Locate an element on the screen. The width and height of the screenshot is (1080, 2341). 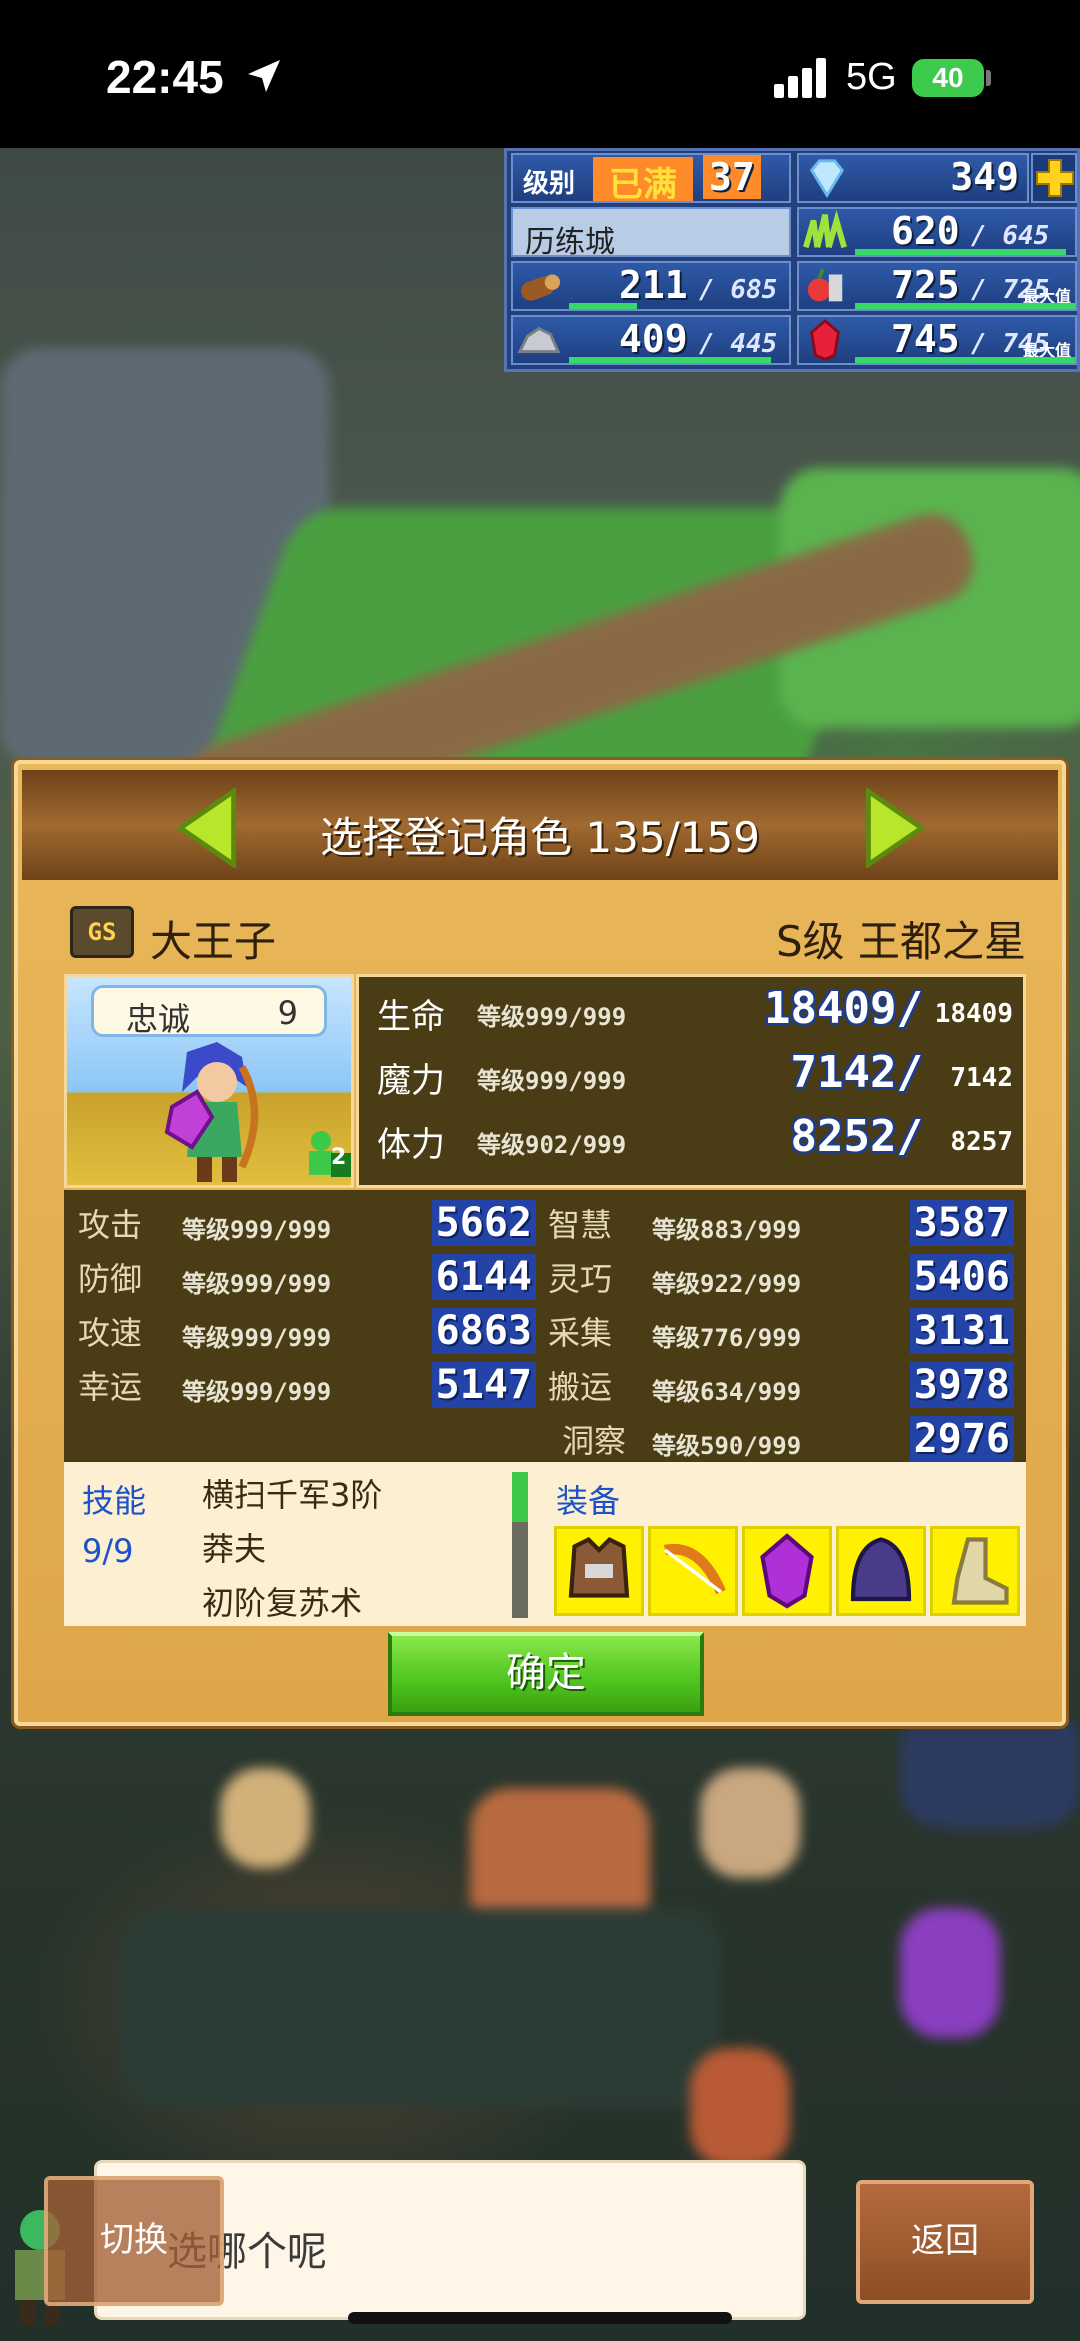
fruit-current: 725 is located at coordinates (925, 285).